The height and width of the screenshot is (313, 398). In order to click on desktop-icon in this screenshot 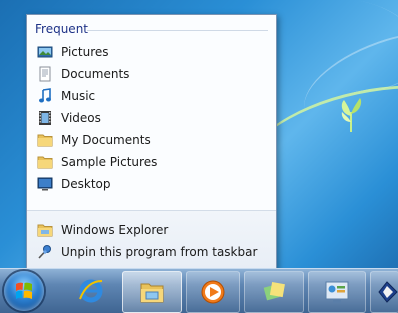, I will do `click(45, 184)`.